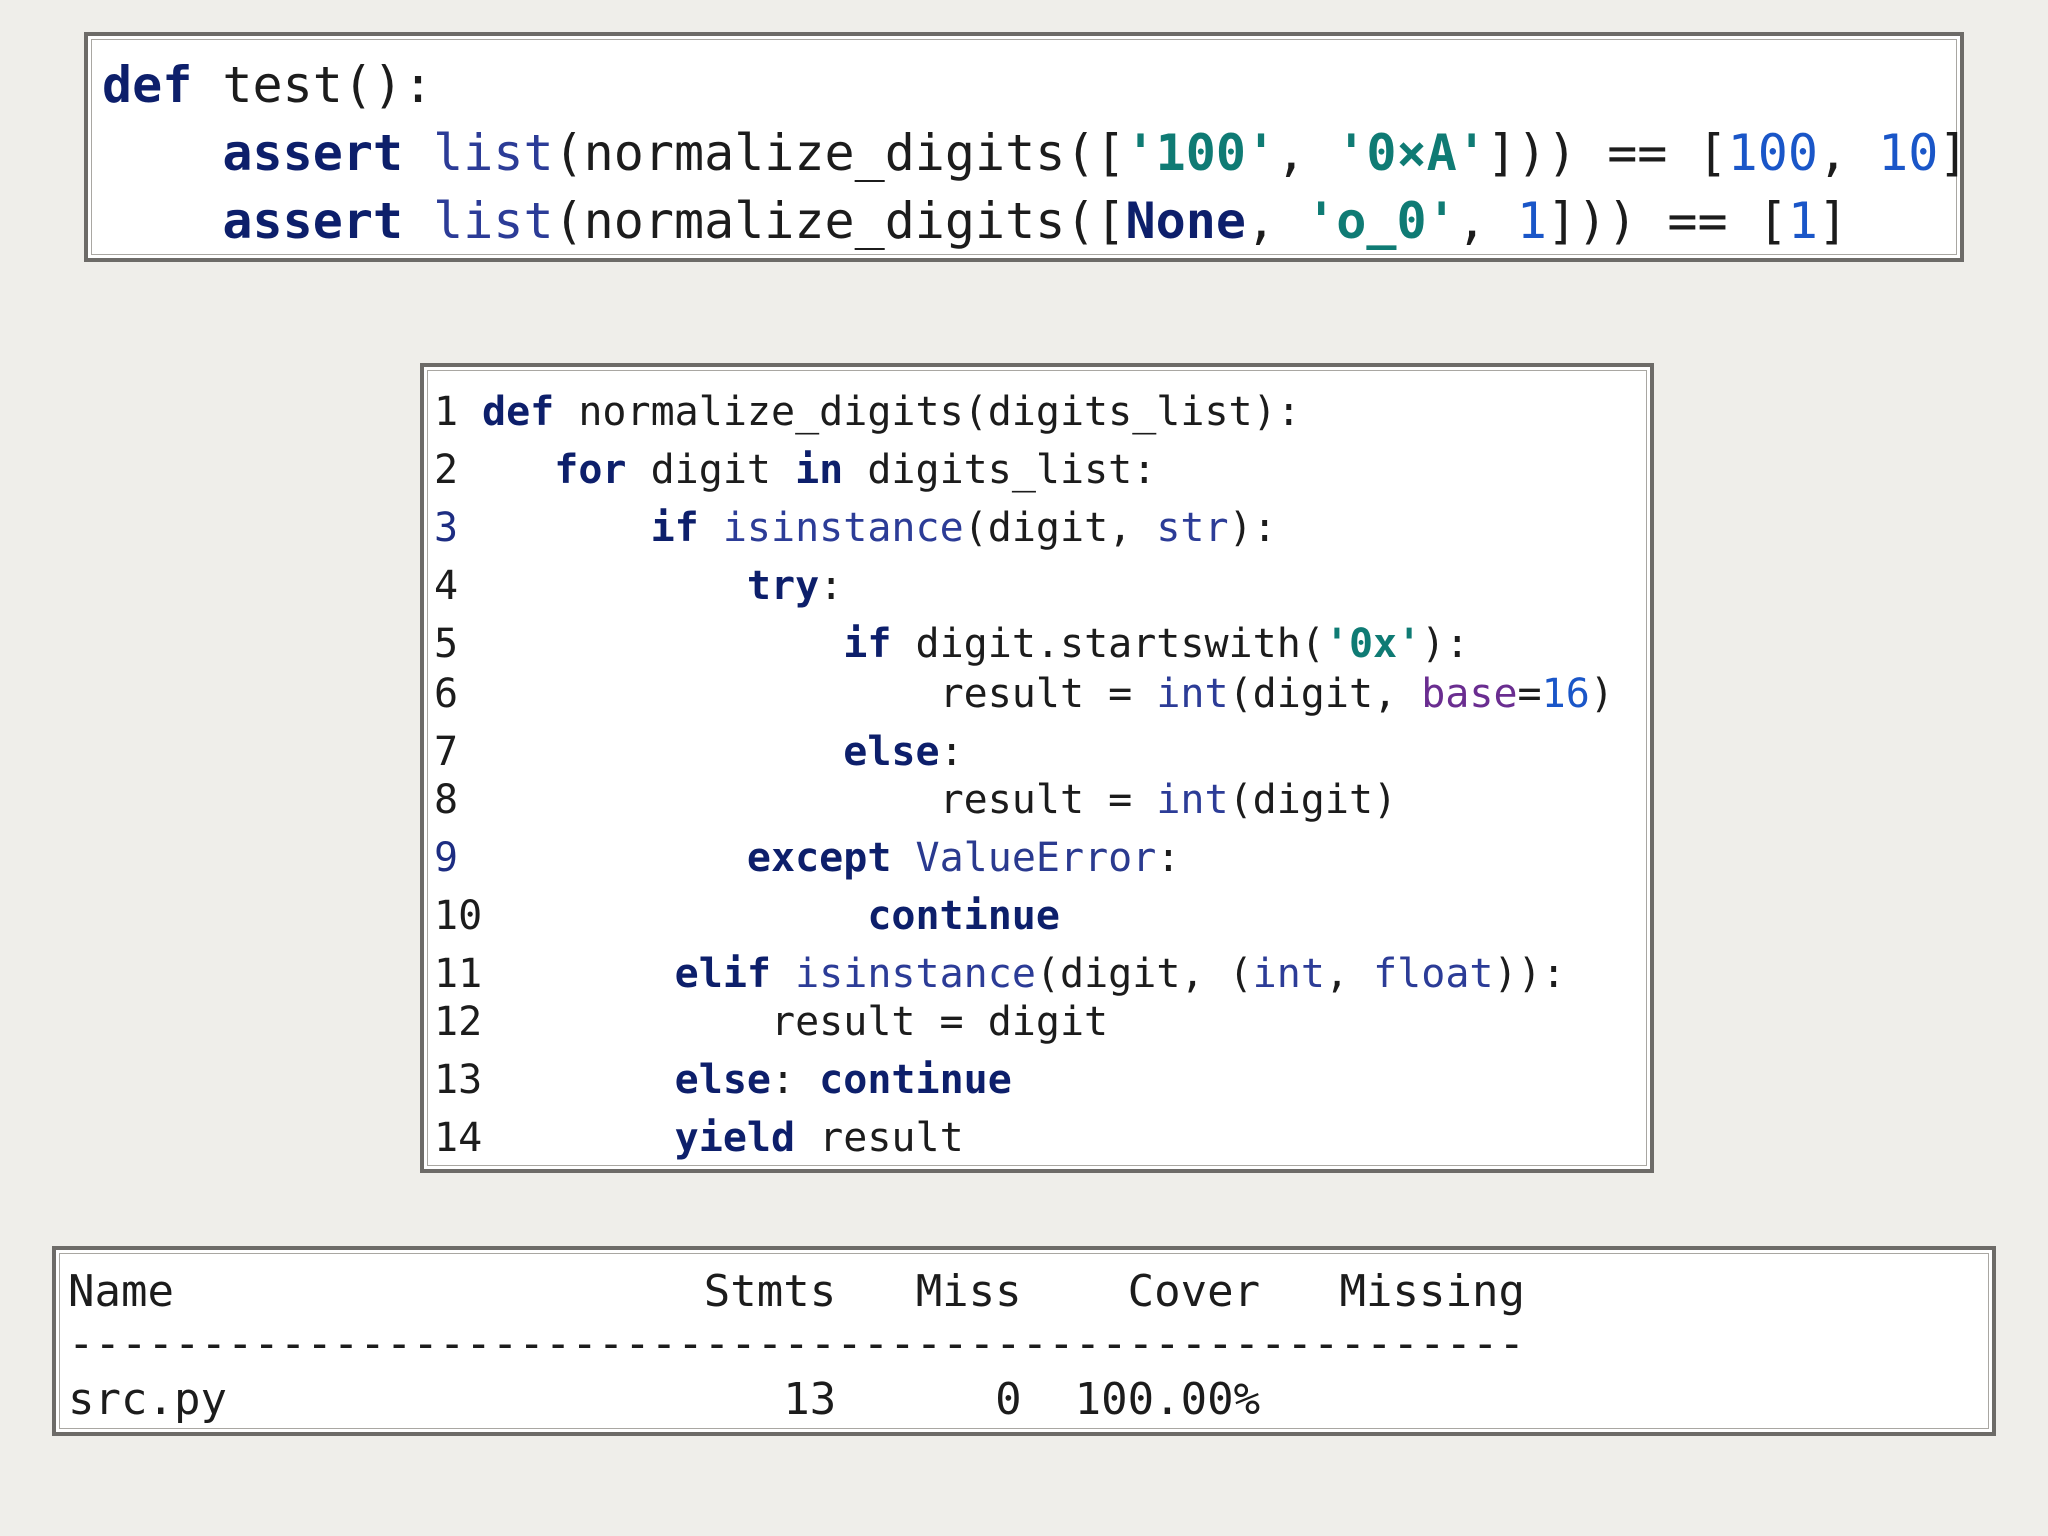 This screenshot has height=1536, width=2048. What do you see at coordinates (1036, 858) in the screenshot?
I see `exception-name: ValueError` at bounding box center [1036, 858].